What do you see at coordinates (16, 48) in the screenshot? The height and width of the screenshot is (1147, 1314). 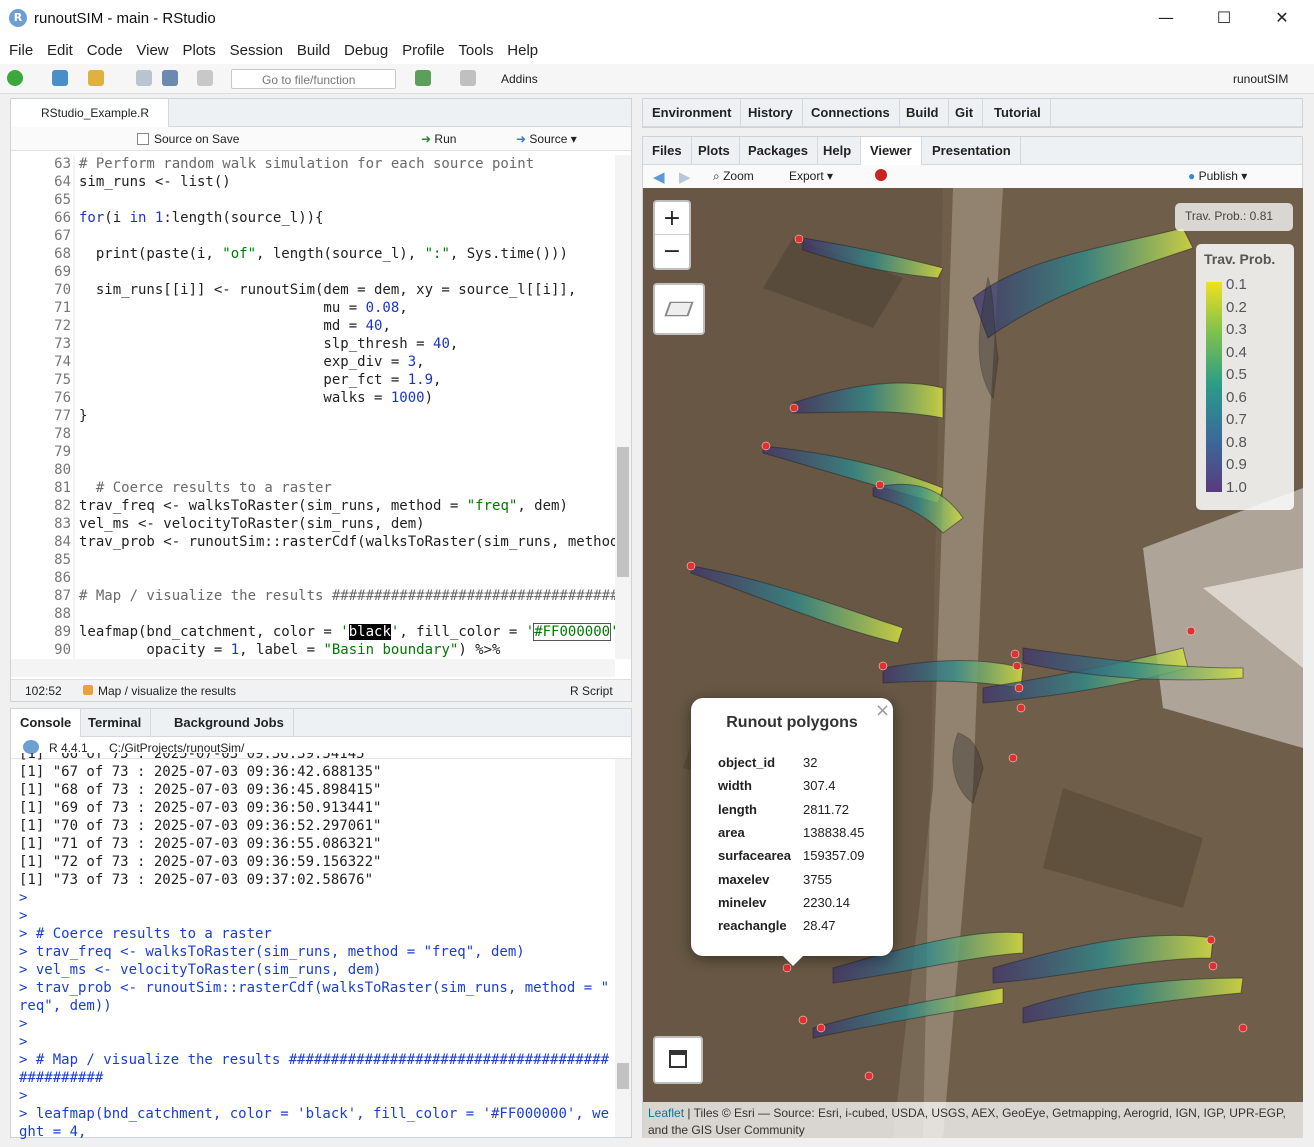 I see `menu-file: File` at bounding box center [16, 48].